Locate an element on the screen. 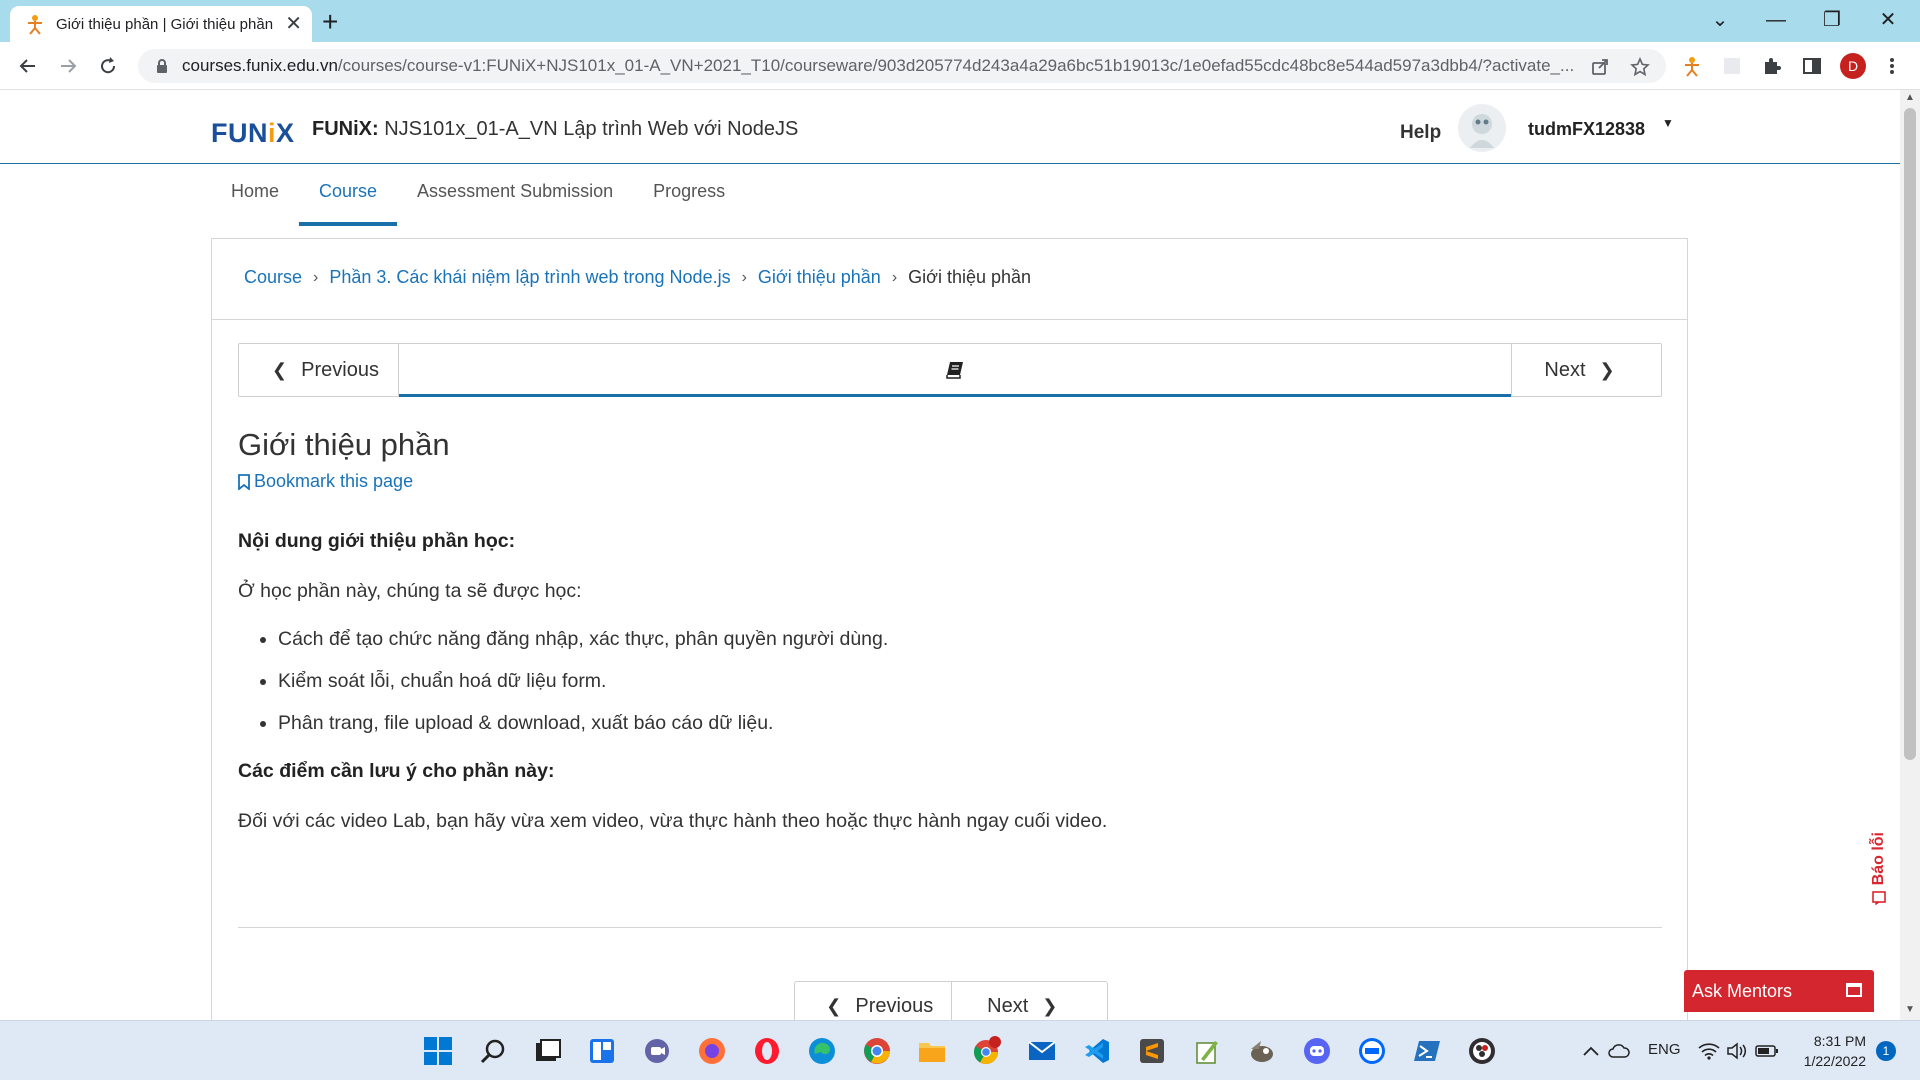  extensions-puzzle-icon is located at coordinates (1772, 66).